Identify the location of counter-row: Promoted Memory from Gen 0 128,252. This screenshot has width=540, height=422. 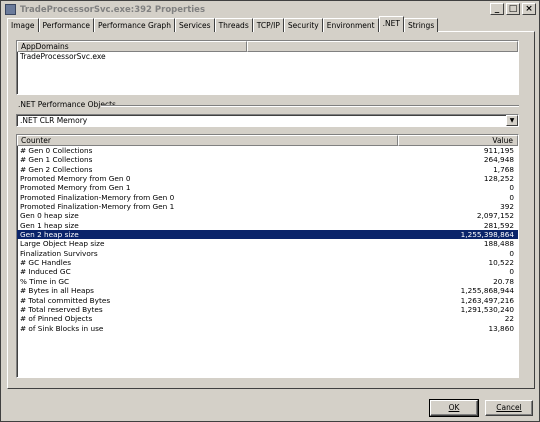
(267, 178).